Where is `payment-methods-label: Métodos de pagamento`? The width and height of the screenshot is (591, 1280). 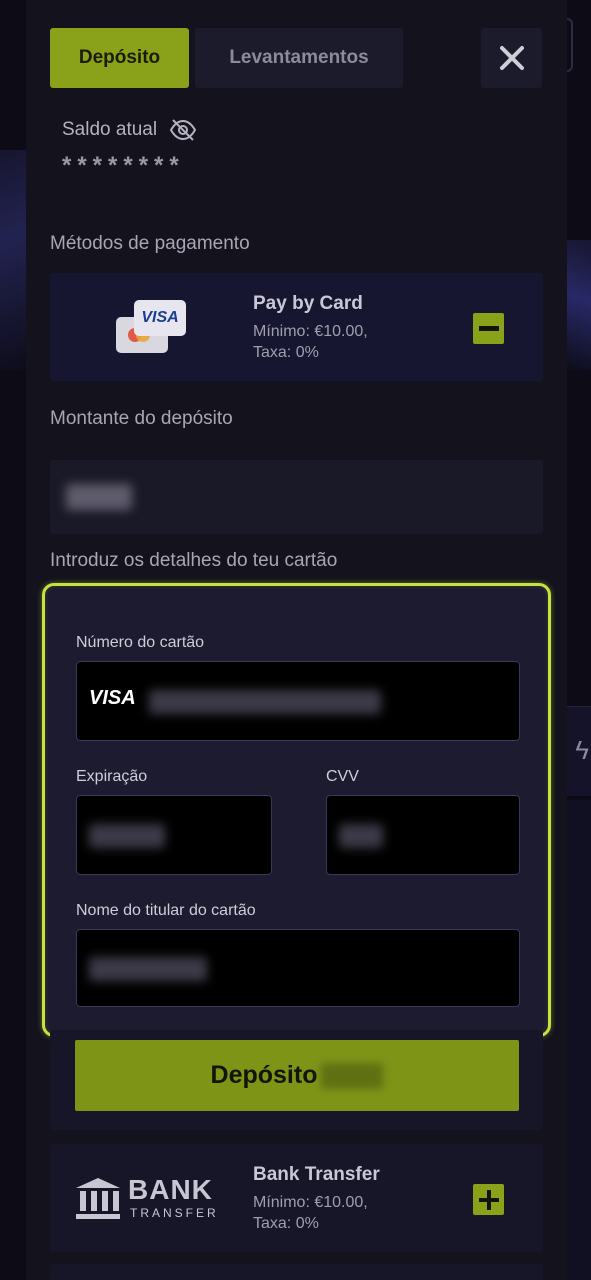
payment-methods-label: Métodos de pagamento is located at coordinates (150, 243).